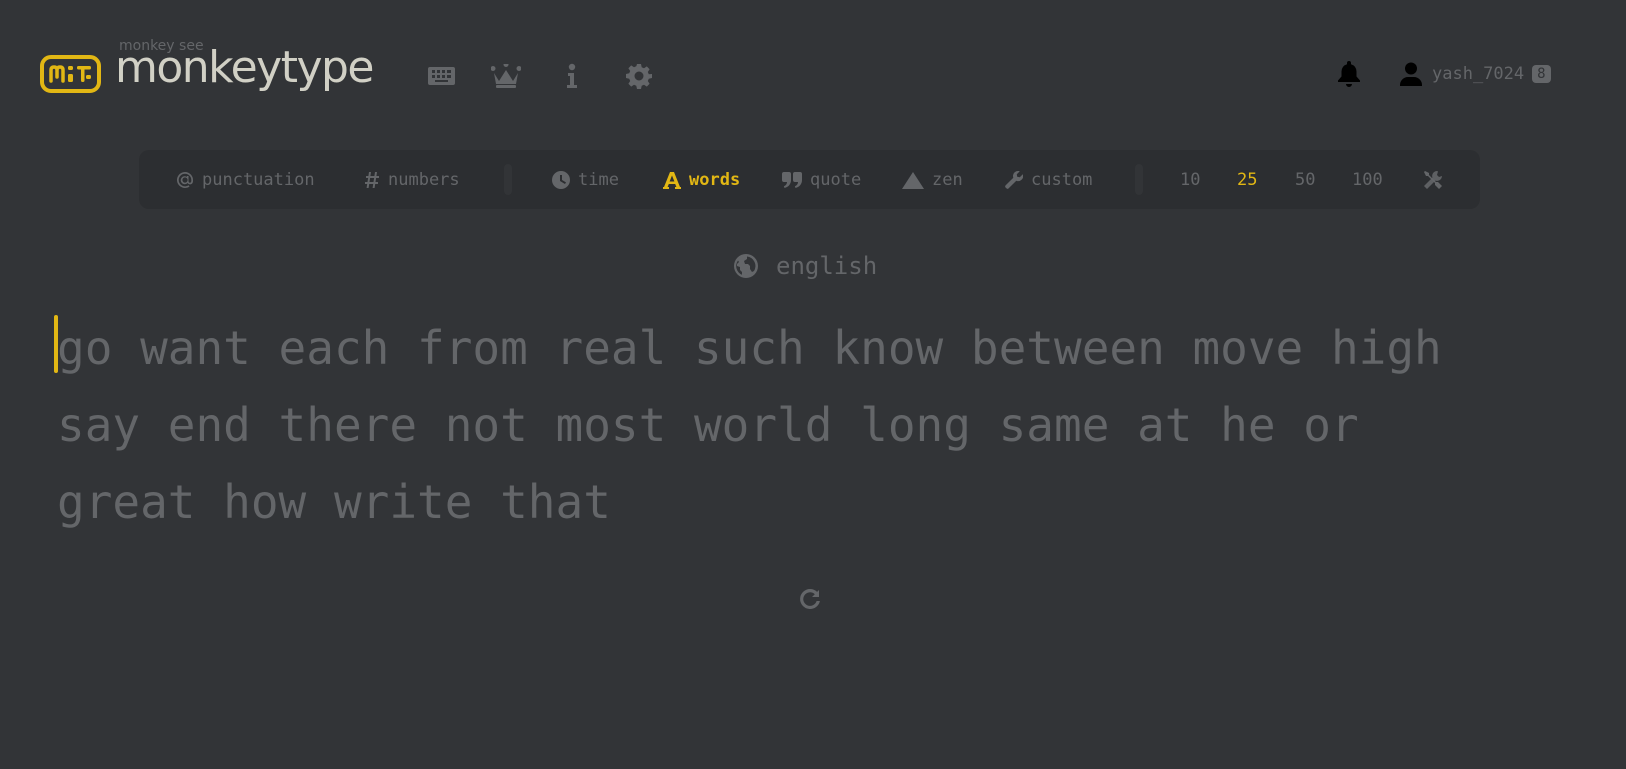 The height and width of the screenshot is (769, 1626). I want to click on account-button: yash_7024 8, so click(1475, 74).